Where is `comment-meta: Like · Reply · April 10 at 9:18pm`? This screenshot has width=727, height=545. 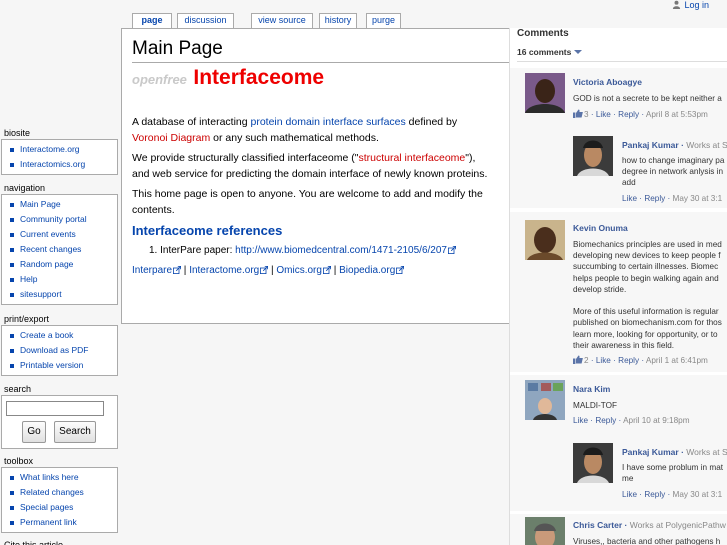 comment-meta: Like · Reply · April 10 at 9:18pm is located at coordinates (631, 420).